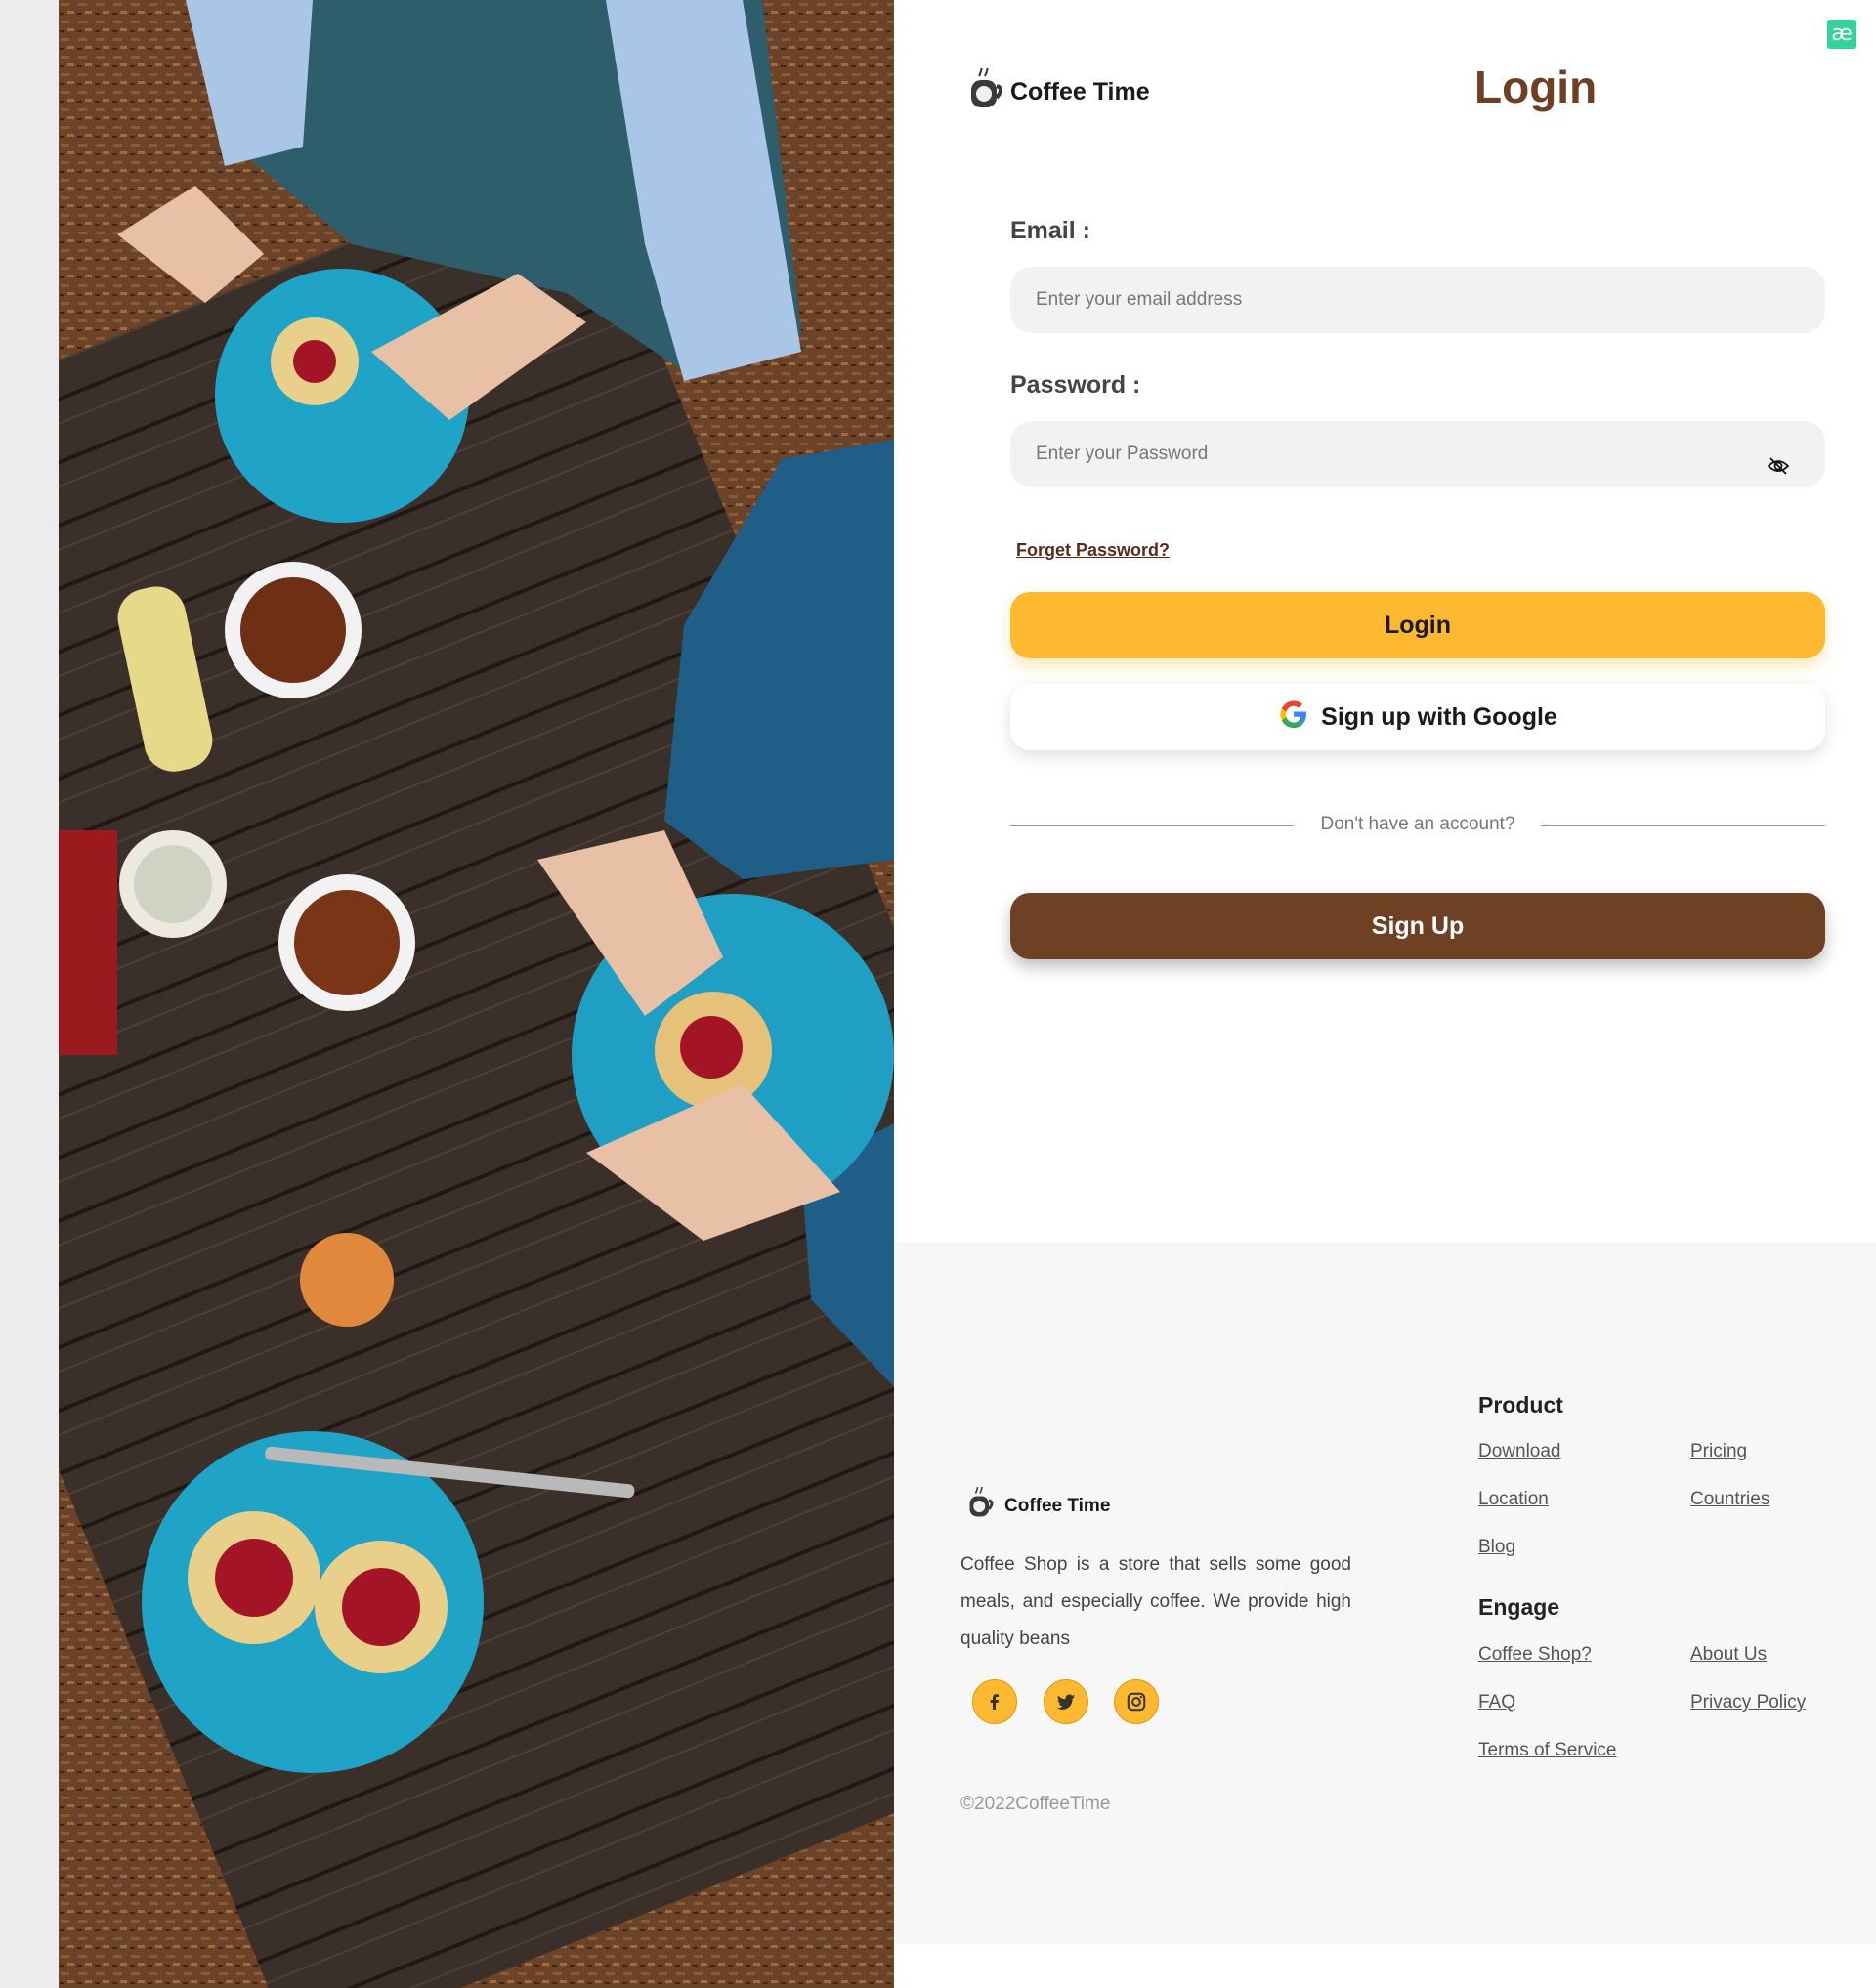 Image resolution: width=1876 pixels, height=1988 pixels. Describe the element at coordinates (1385, 1966) in the screenshot. I see `page-bottom` at that location.